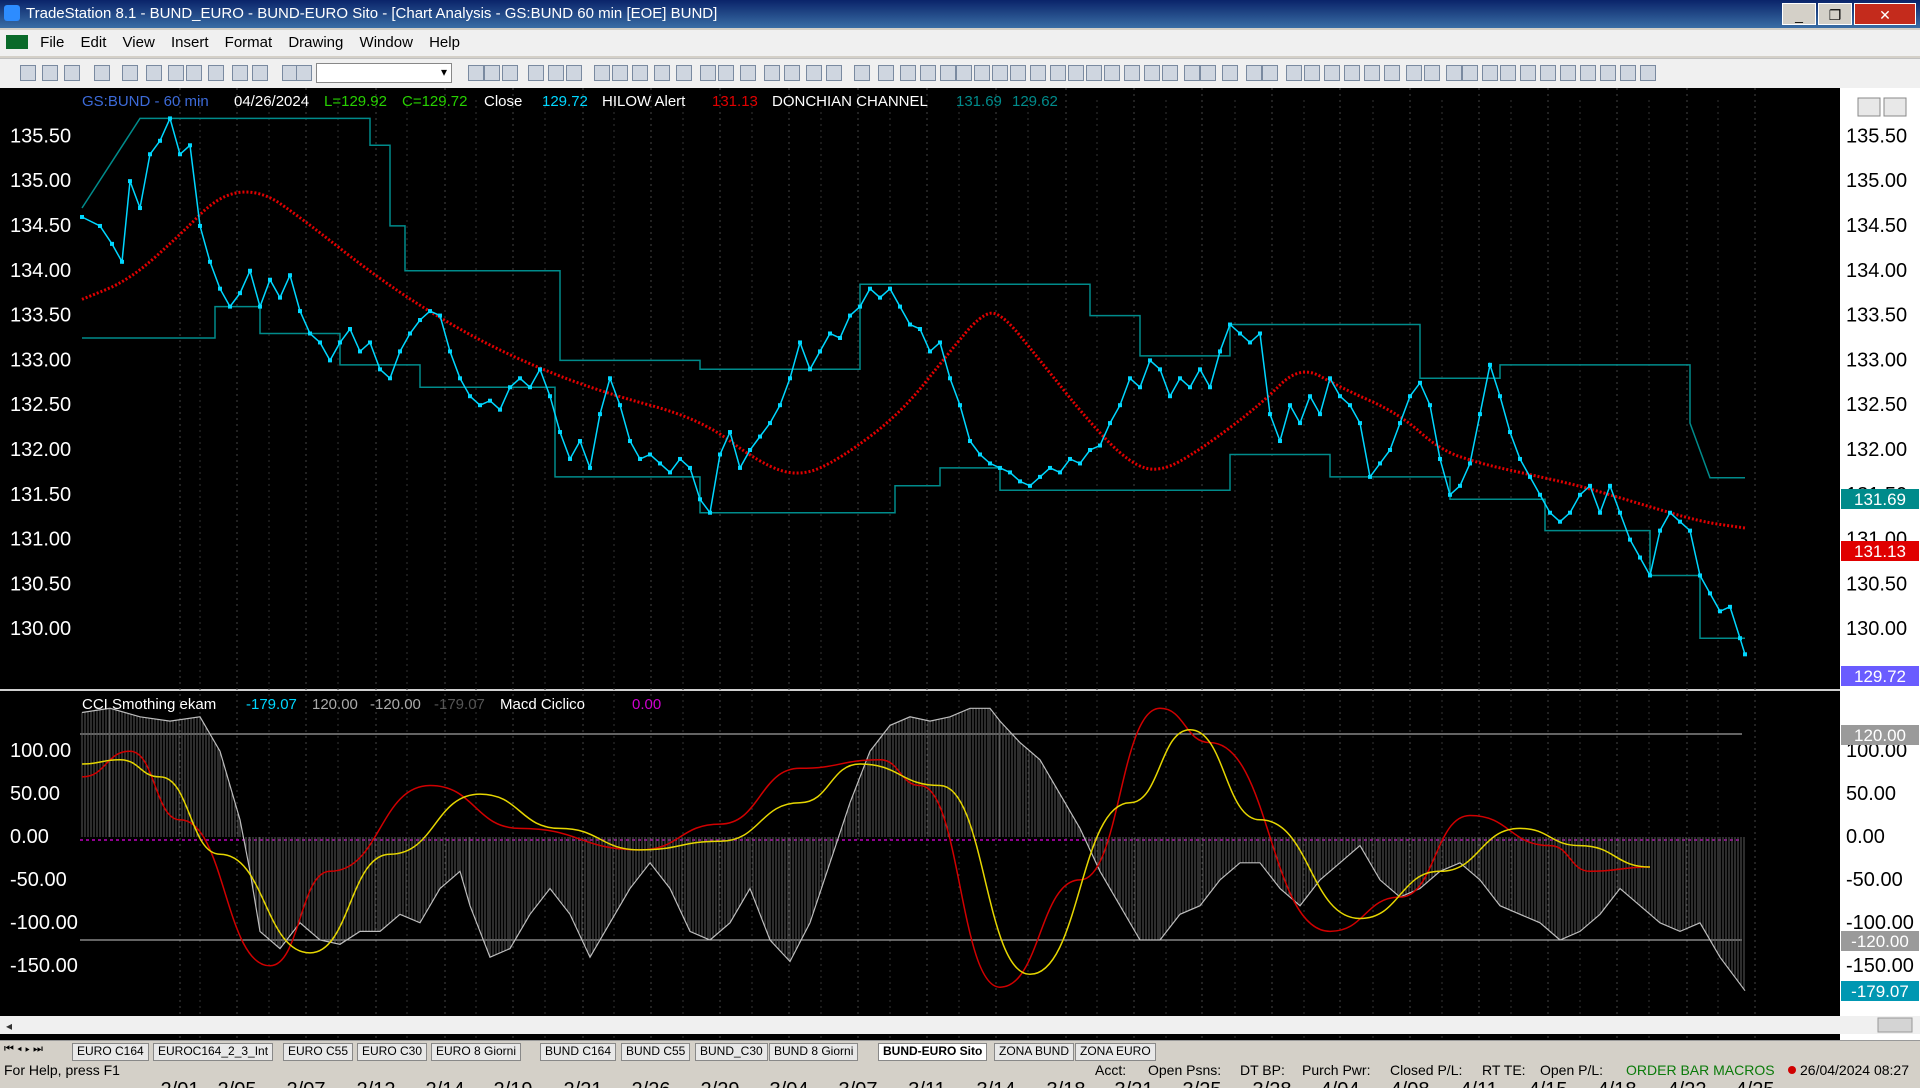 The height and width of the screenshot is (1088, 1920). Describe the element at coordinates (772, 73) in the screenshot. I see `toolbar-tool-28-icon` at that location.